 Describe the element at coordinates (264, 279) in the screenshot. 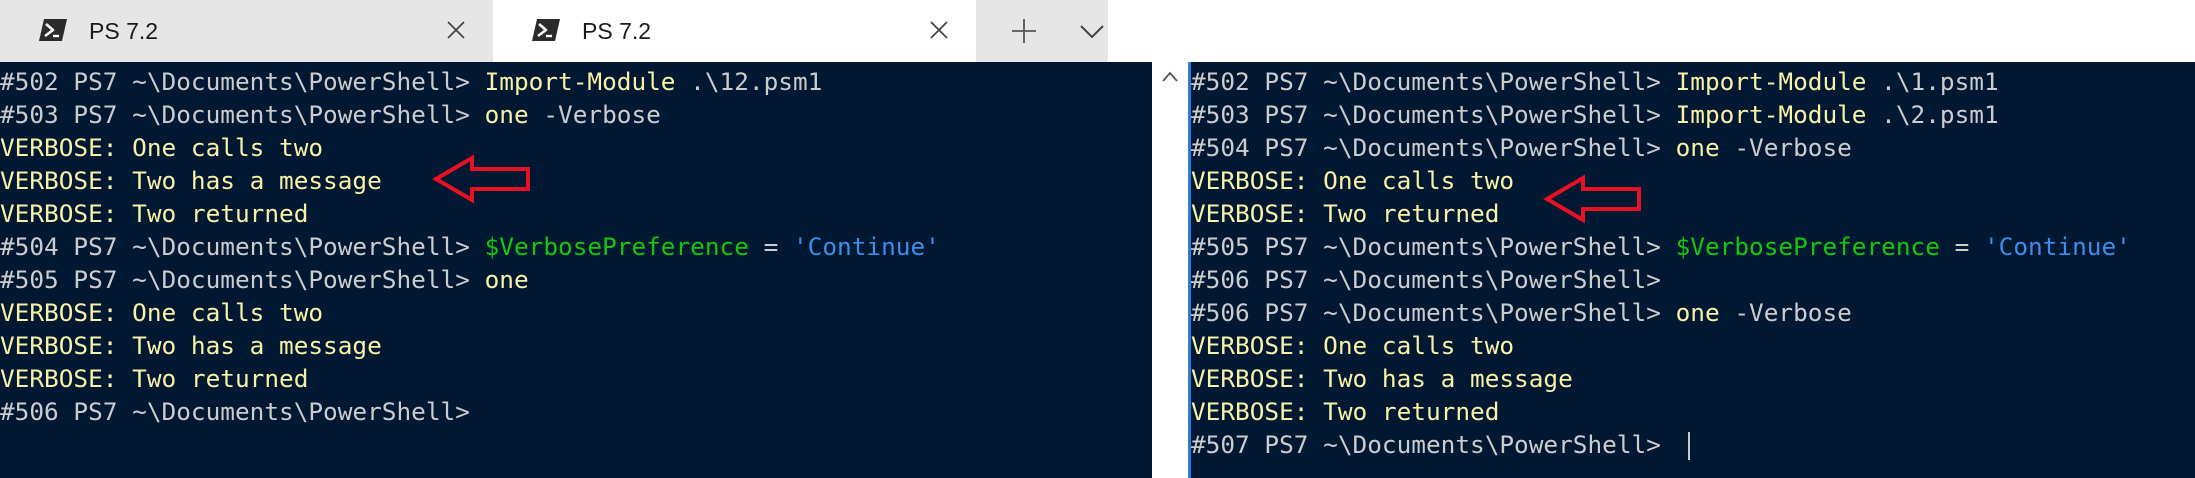

I see `terminal-line: #505 PS7 ~\Documents\PowerShell> one` at that location.